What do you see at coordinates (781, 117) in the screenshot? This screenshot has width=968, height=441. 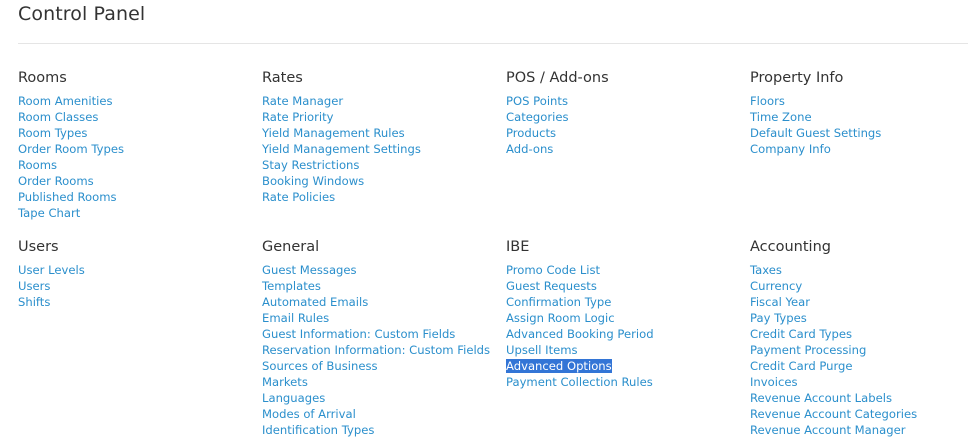 I see `link-time-zone: Time Zone` at bounding box center [781, 117].